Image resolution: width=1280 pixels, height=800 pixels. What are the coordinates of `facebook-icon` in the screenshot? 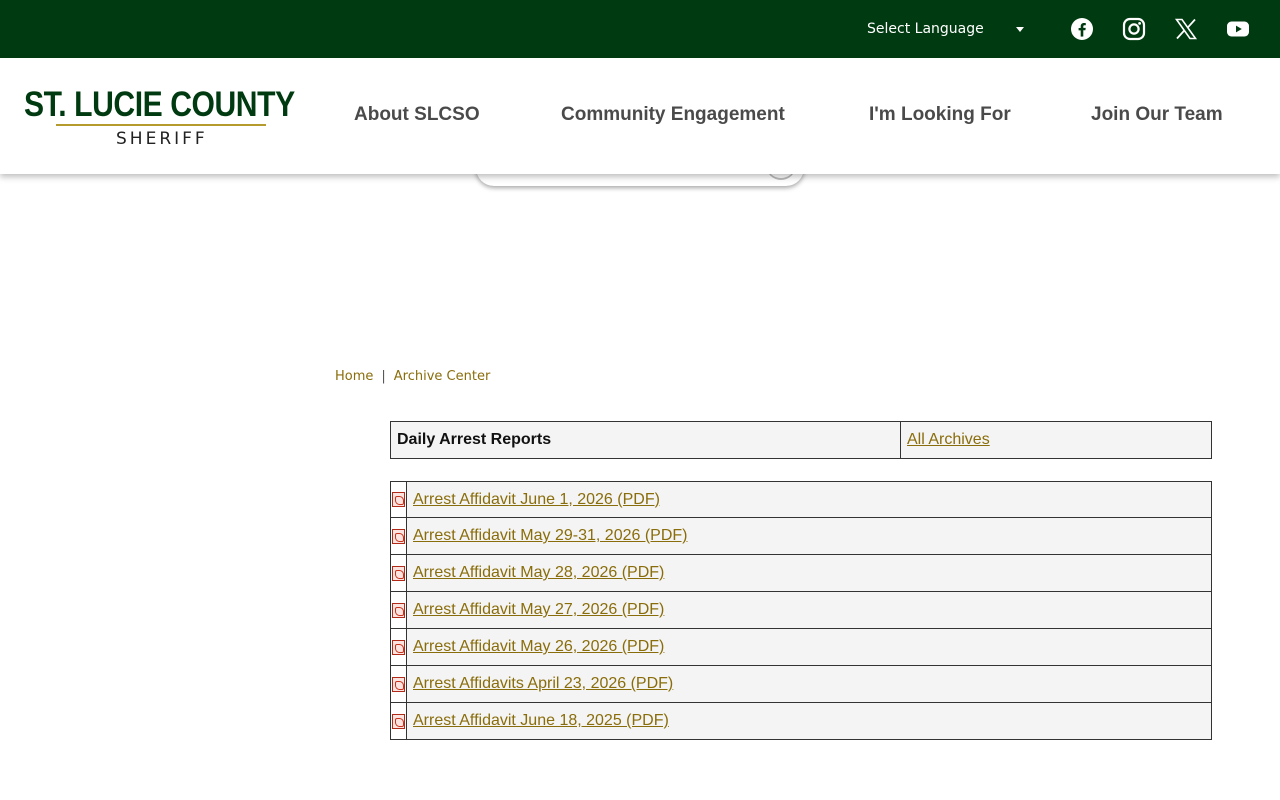 It's located at (1082, 29).